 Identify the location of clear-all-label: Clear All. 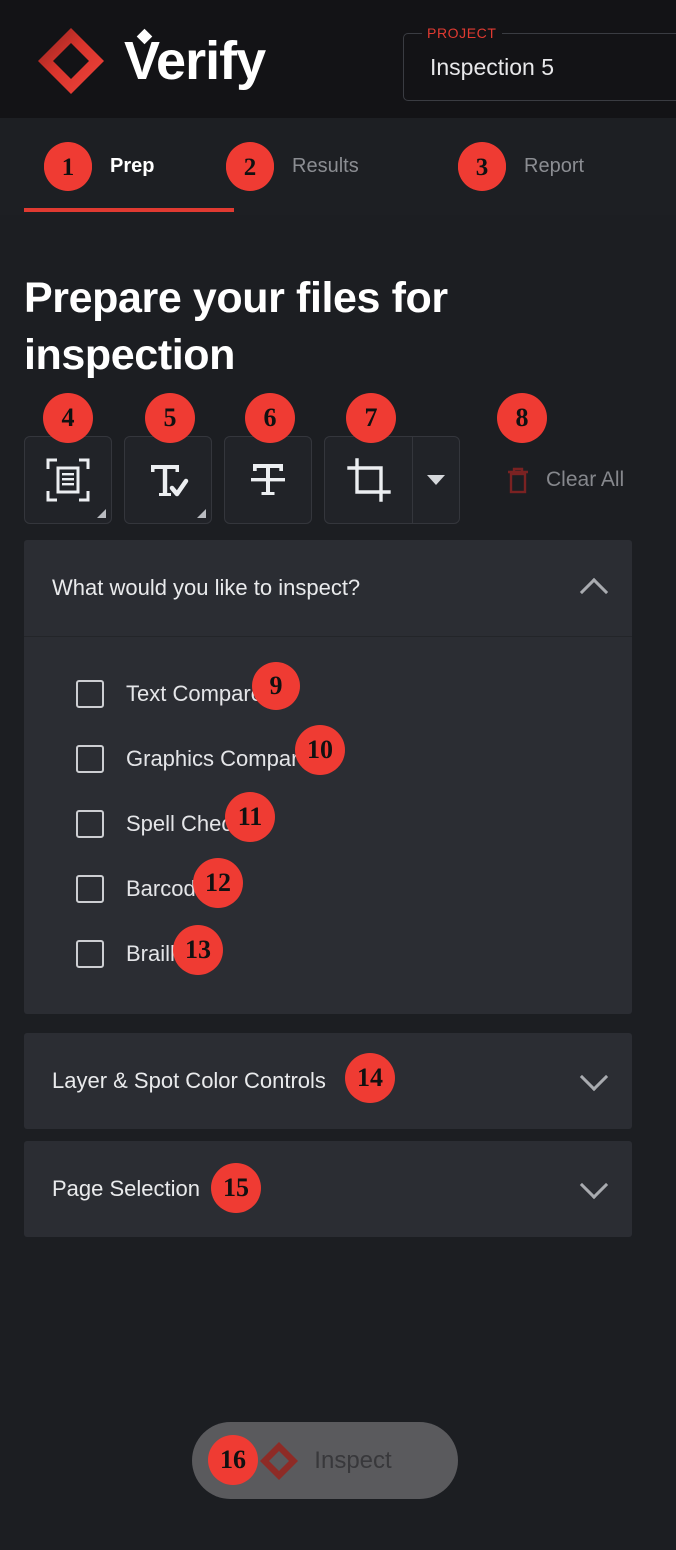
(585, 479).